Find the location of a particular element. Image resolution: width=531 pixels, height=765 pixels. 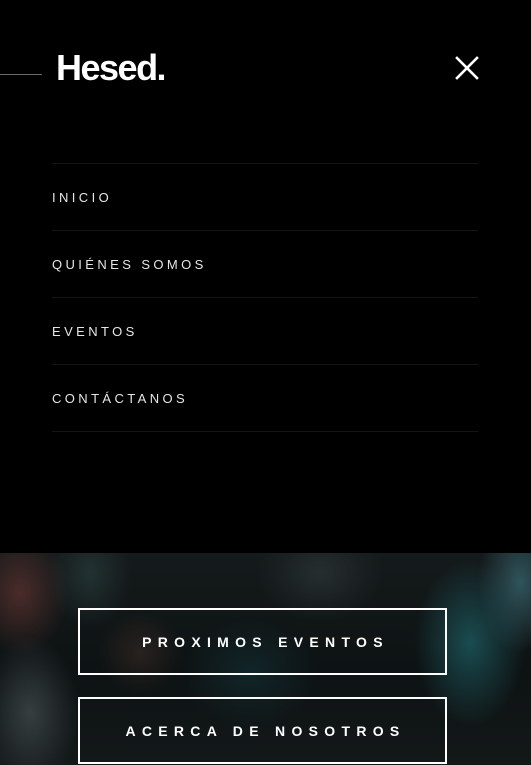

close-menu-button is located at coordinates (467, 68).